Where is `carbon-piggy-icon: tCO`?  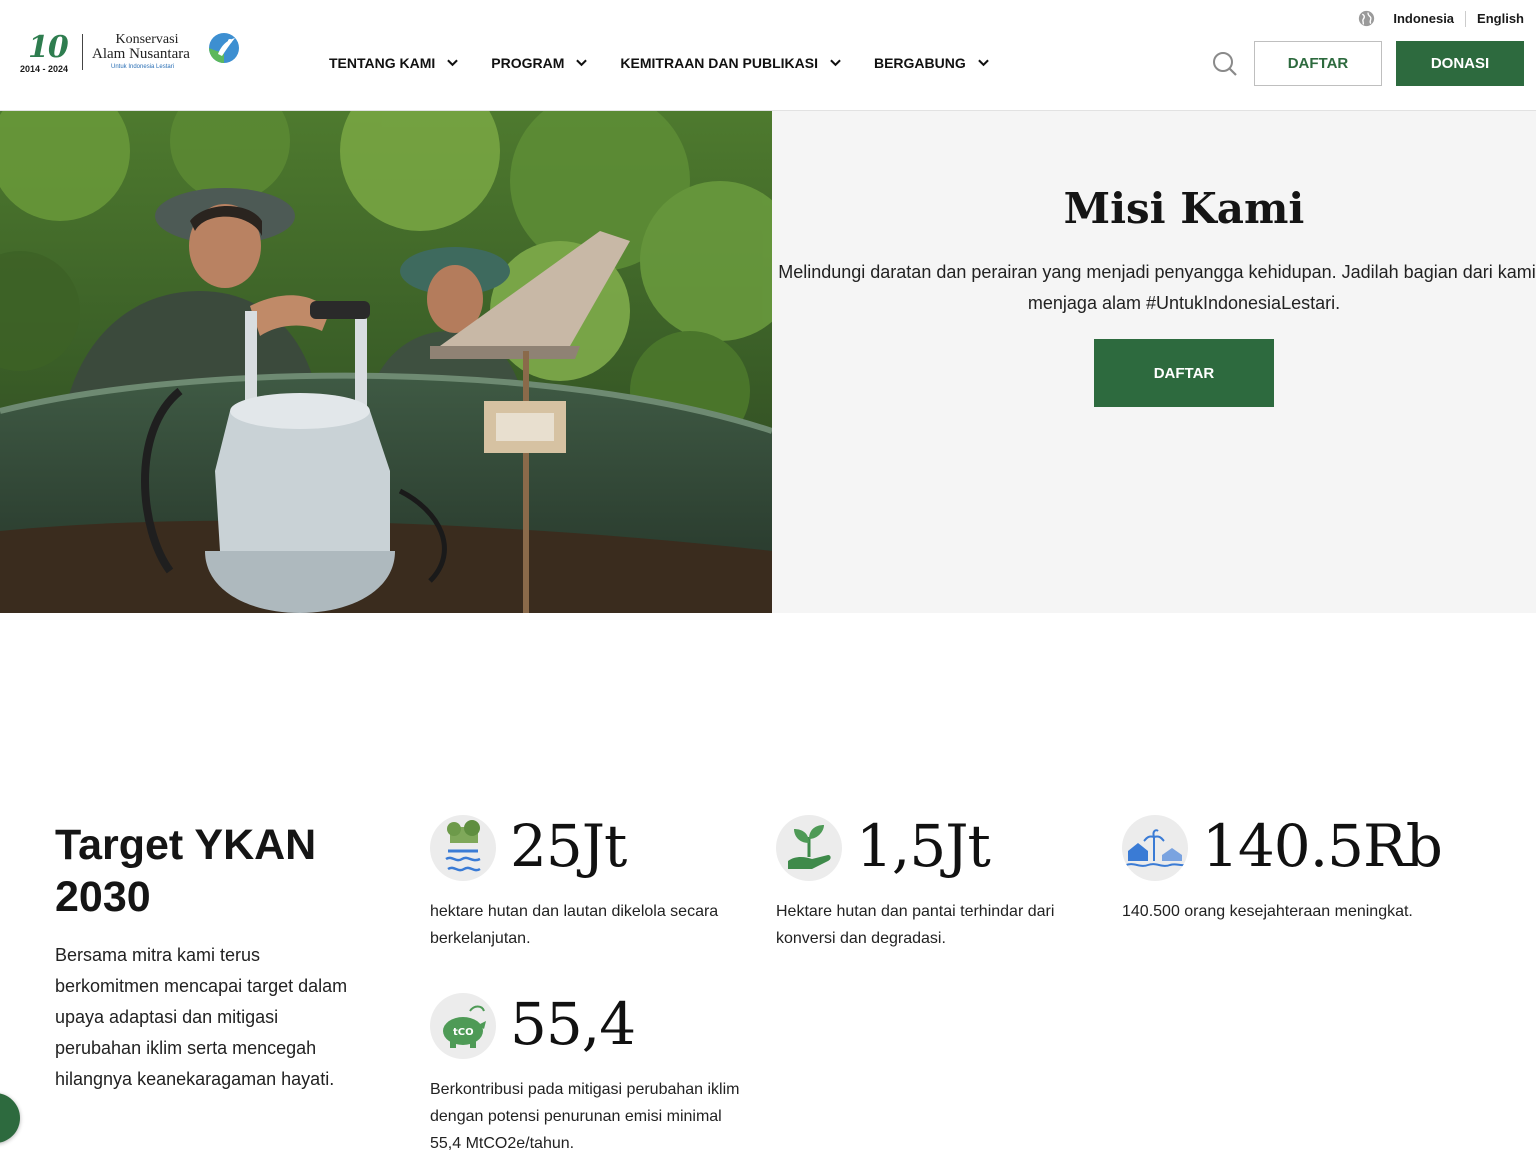
carbon-piggy-icon: tCO is located at coordinates (463, 1026).